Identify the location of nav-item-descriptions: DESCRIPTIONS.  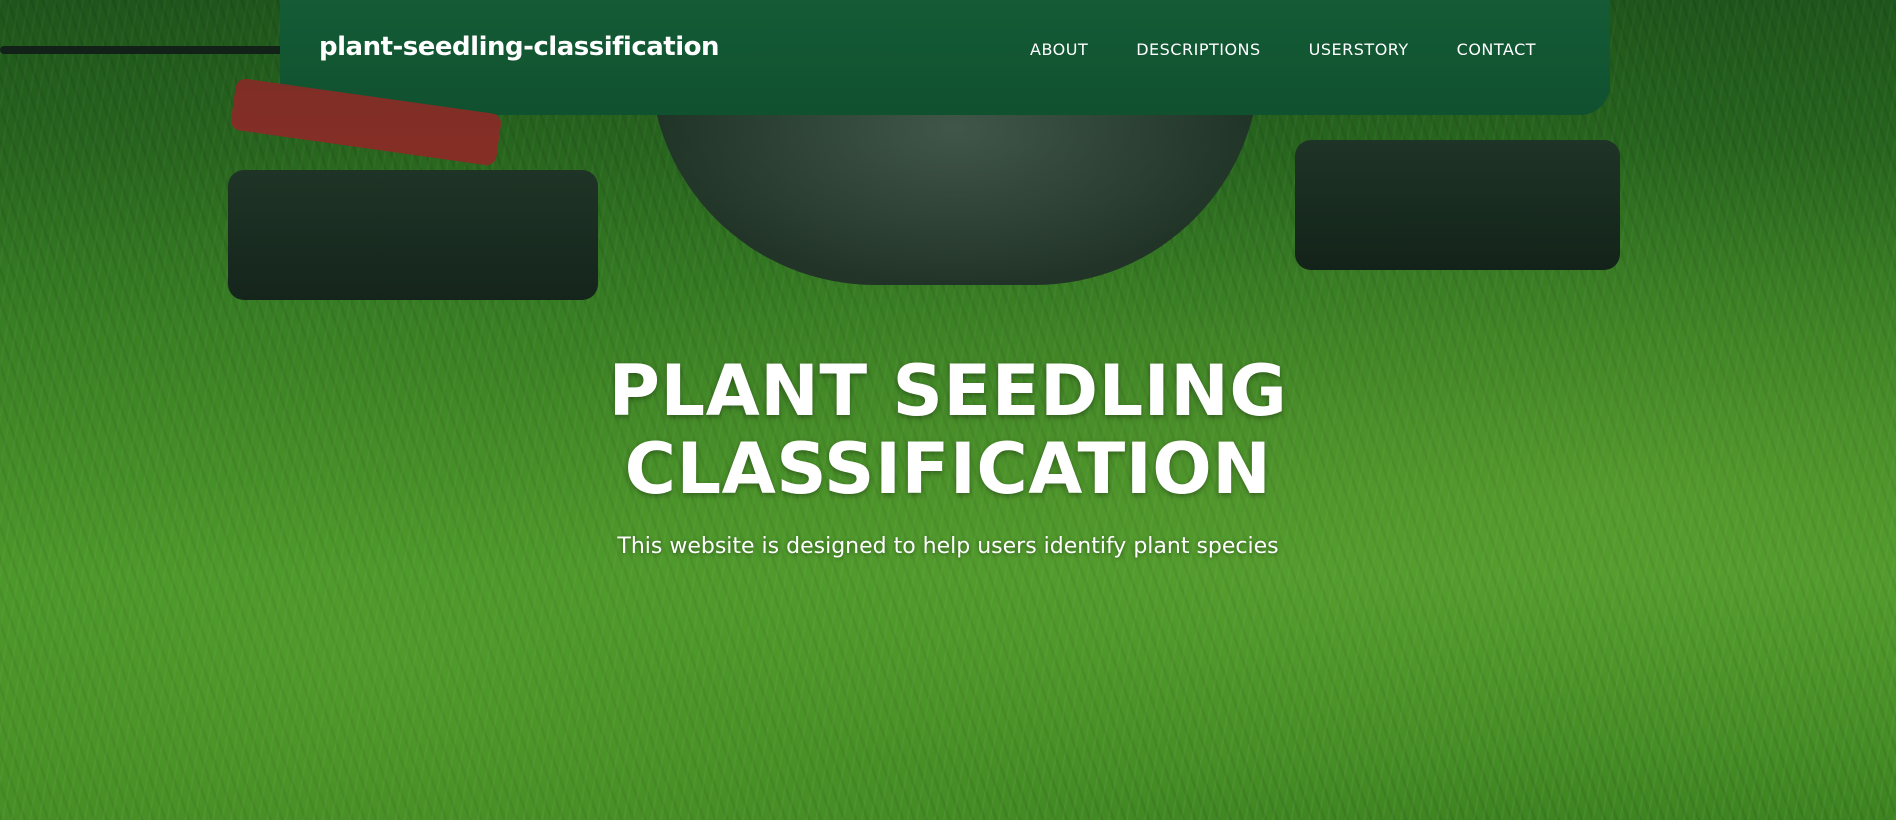
(1198, 49).